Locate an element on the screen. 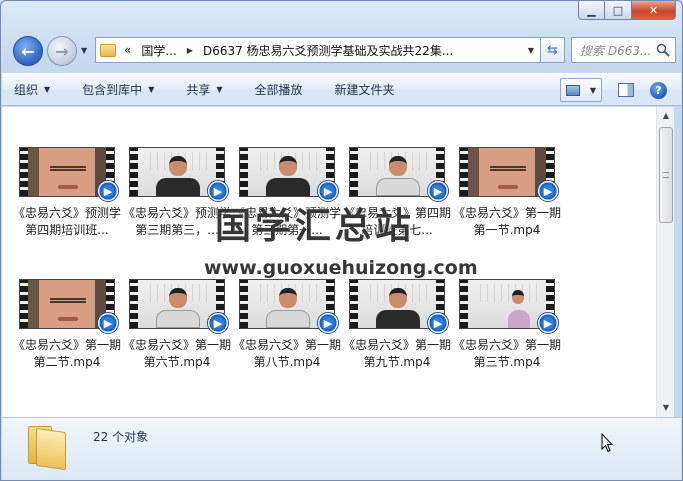 The image size is (683, 481). file-name: 《忠易六爻》第一期第一节.mp4 is located at coordinates (507, 221).